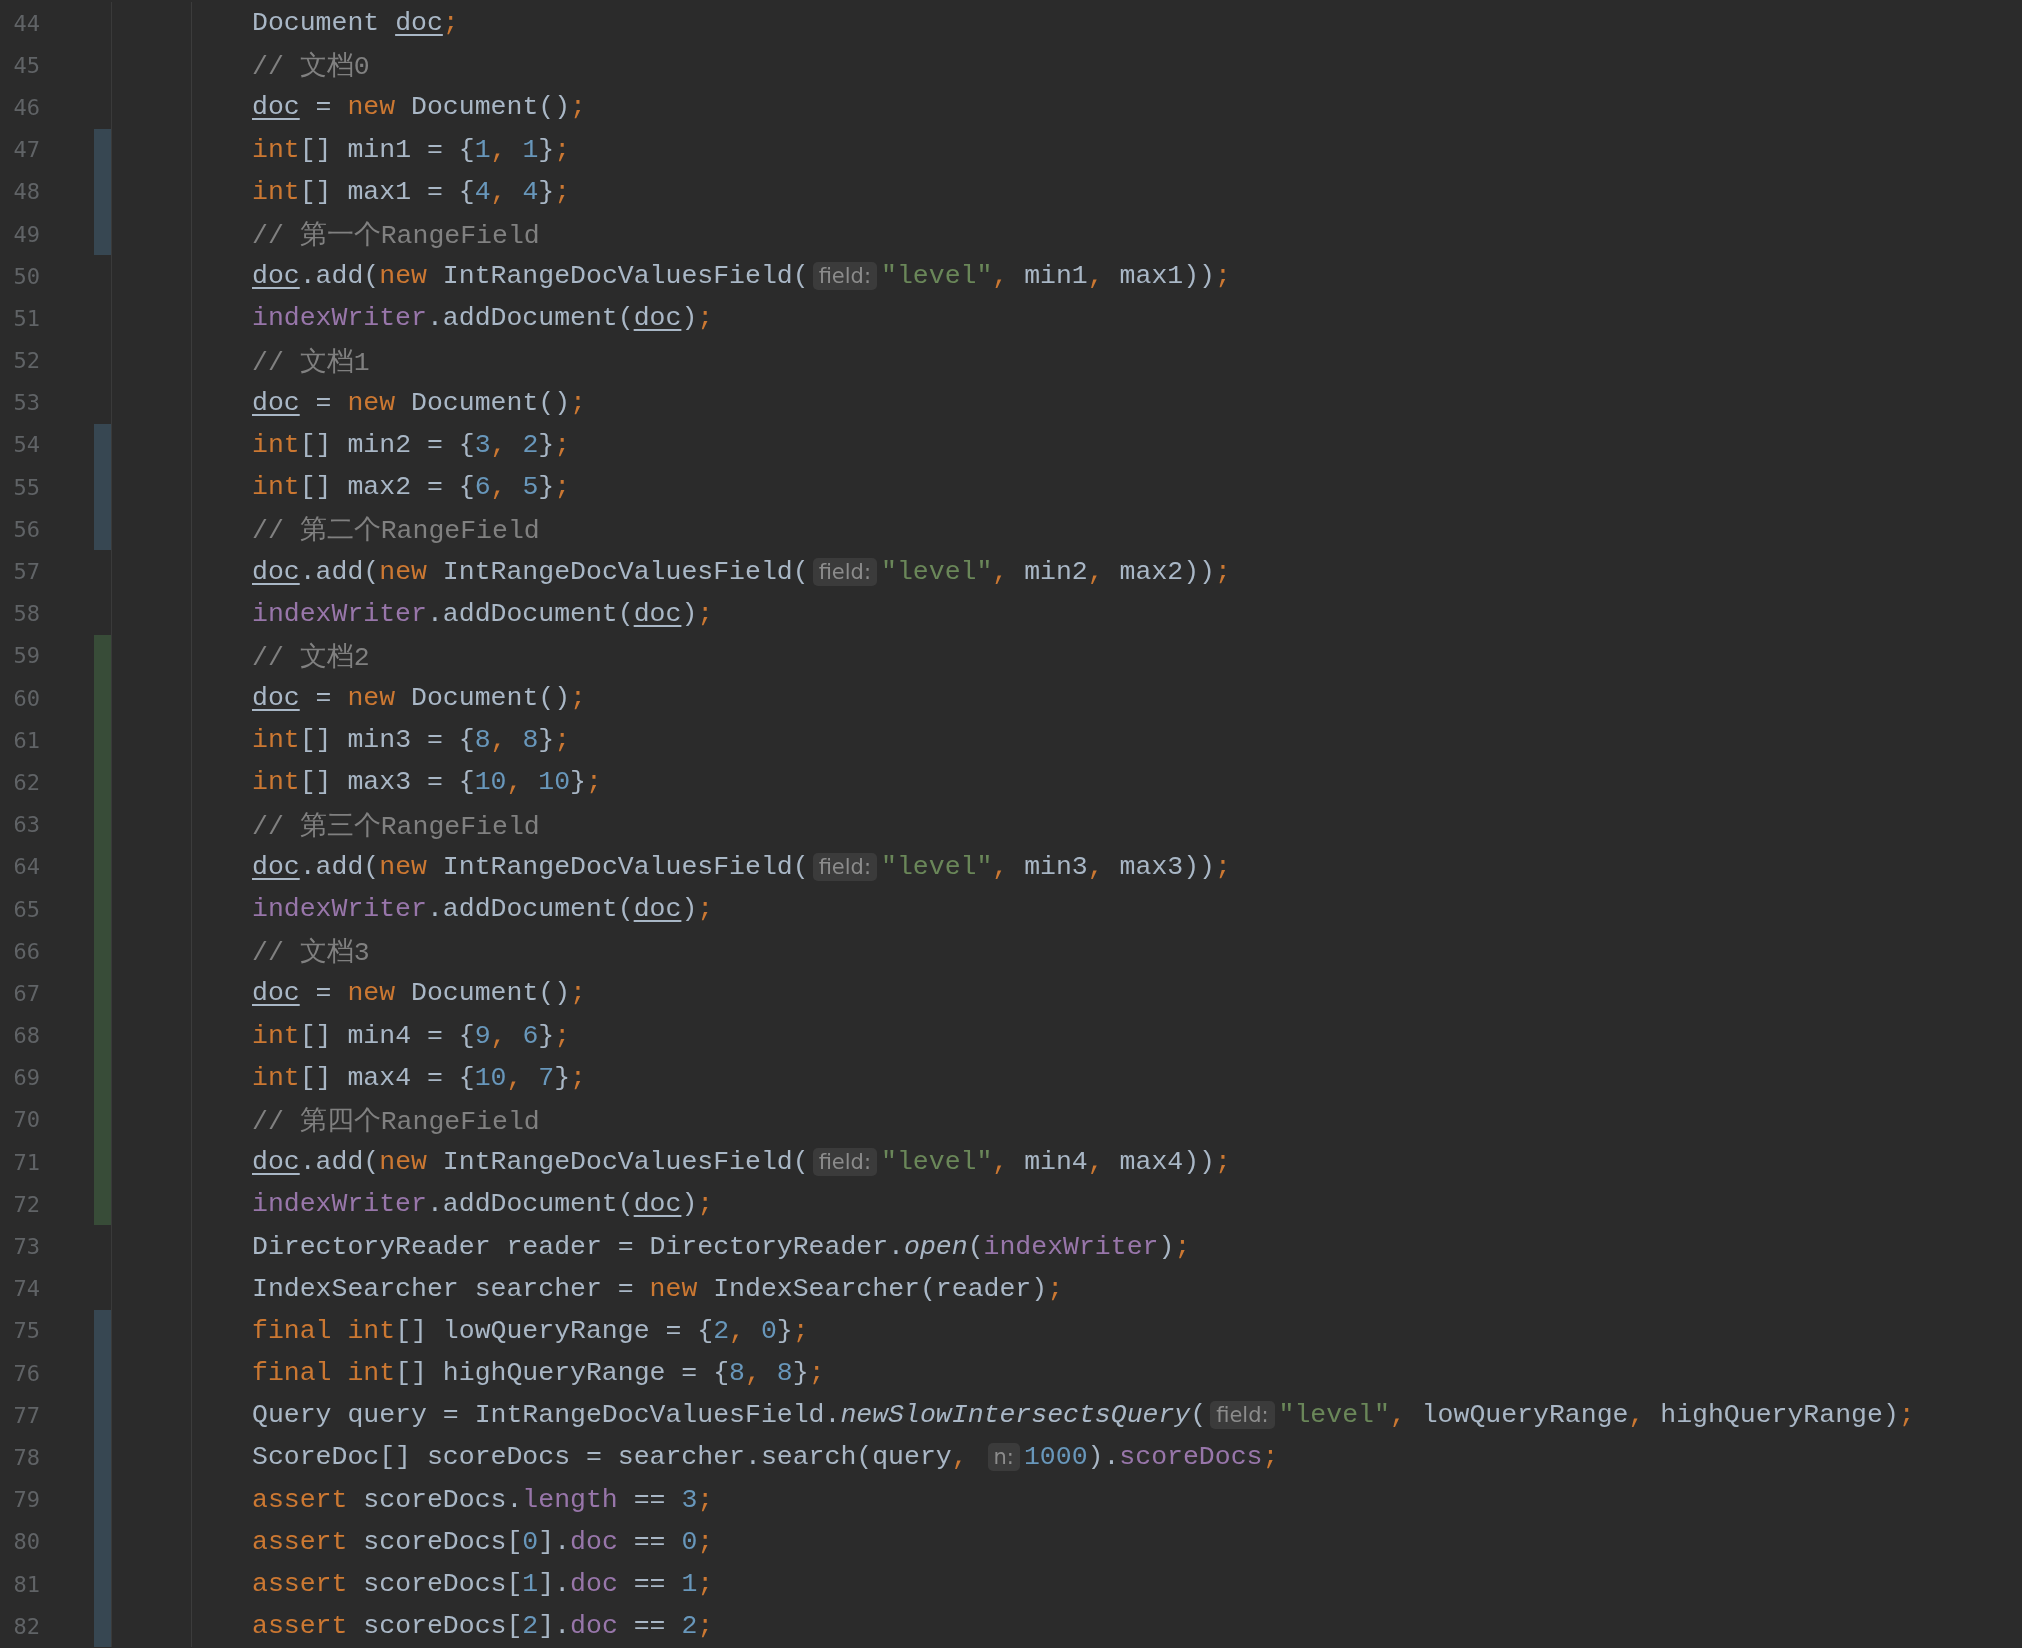  I want to click on code-text: int[] min3 = {8, 8};, so click(411, 740).